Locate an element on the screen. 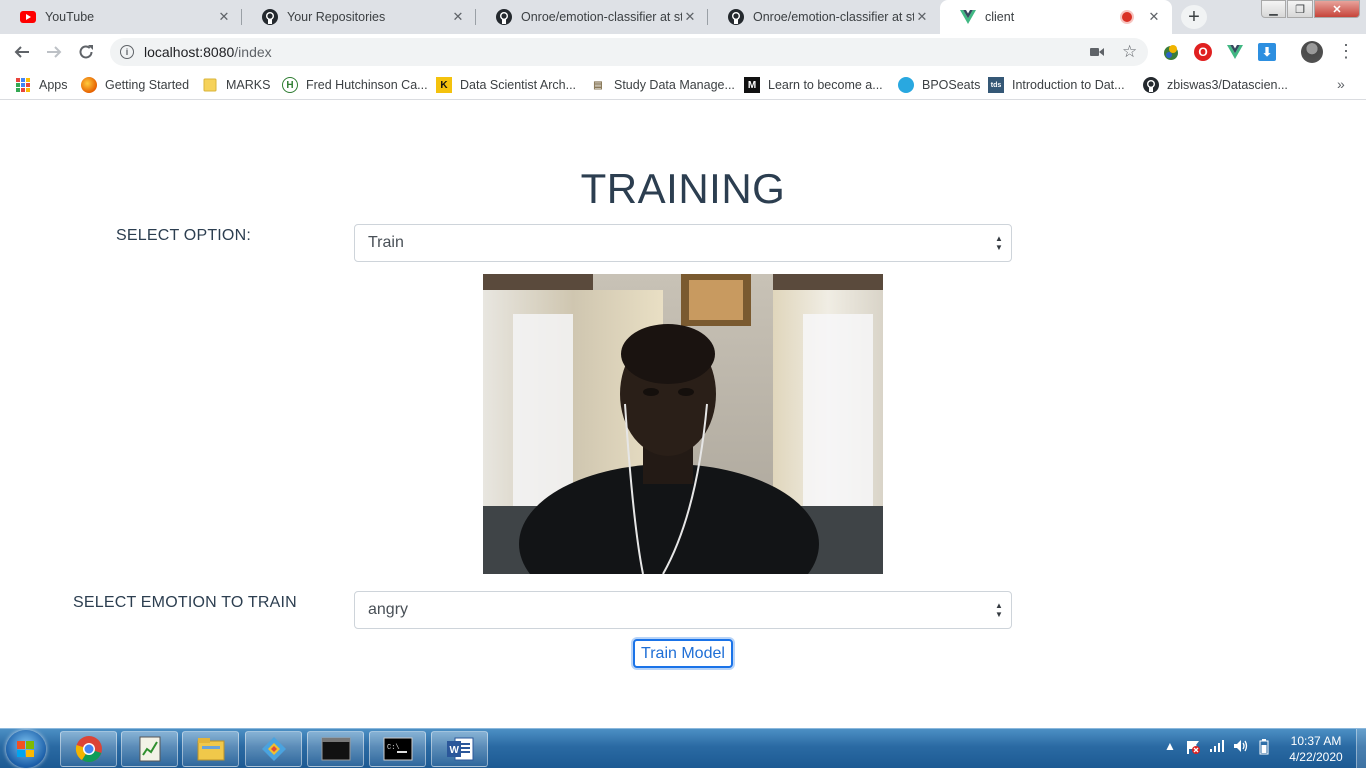 This screenshot has width=1366, height=769. fred-hutch-icon: H is located at coordinates (290, 85).